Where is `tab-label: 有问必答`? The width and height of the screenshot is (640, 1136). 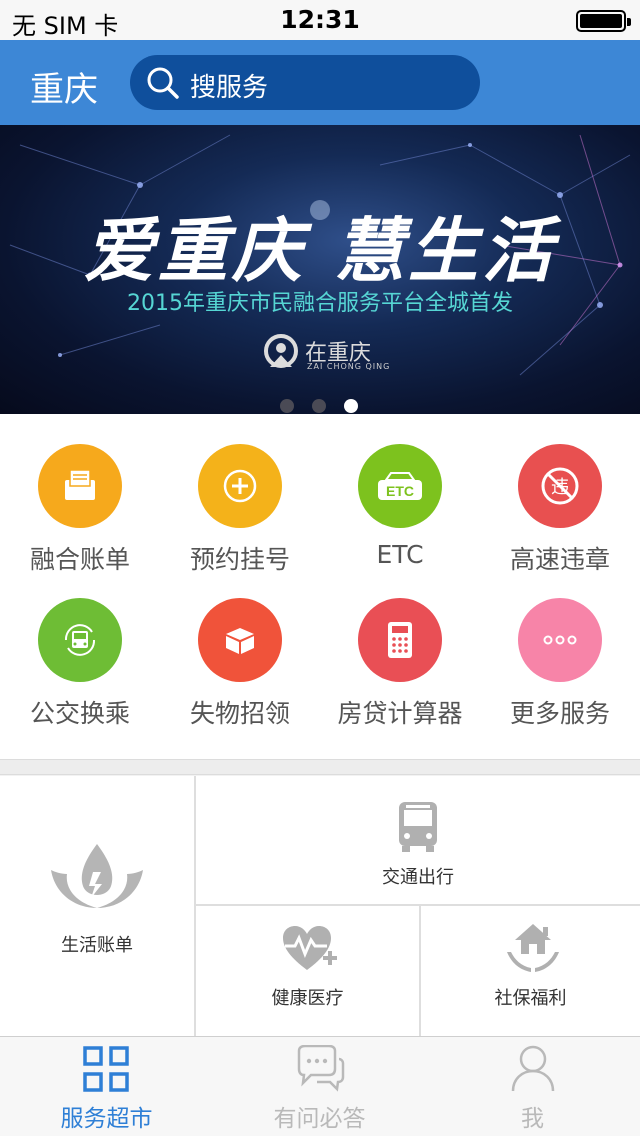 tab-label: 有问必答 is located at coordinates (319, 1119).